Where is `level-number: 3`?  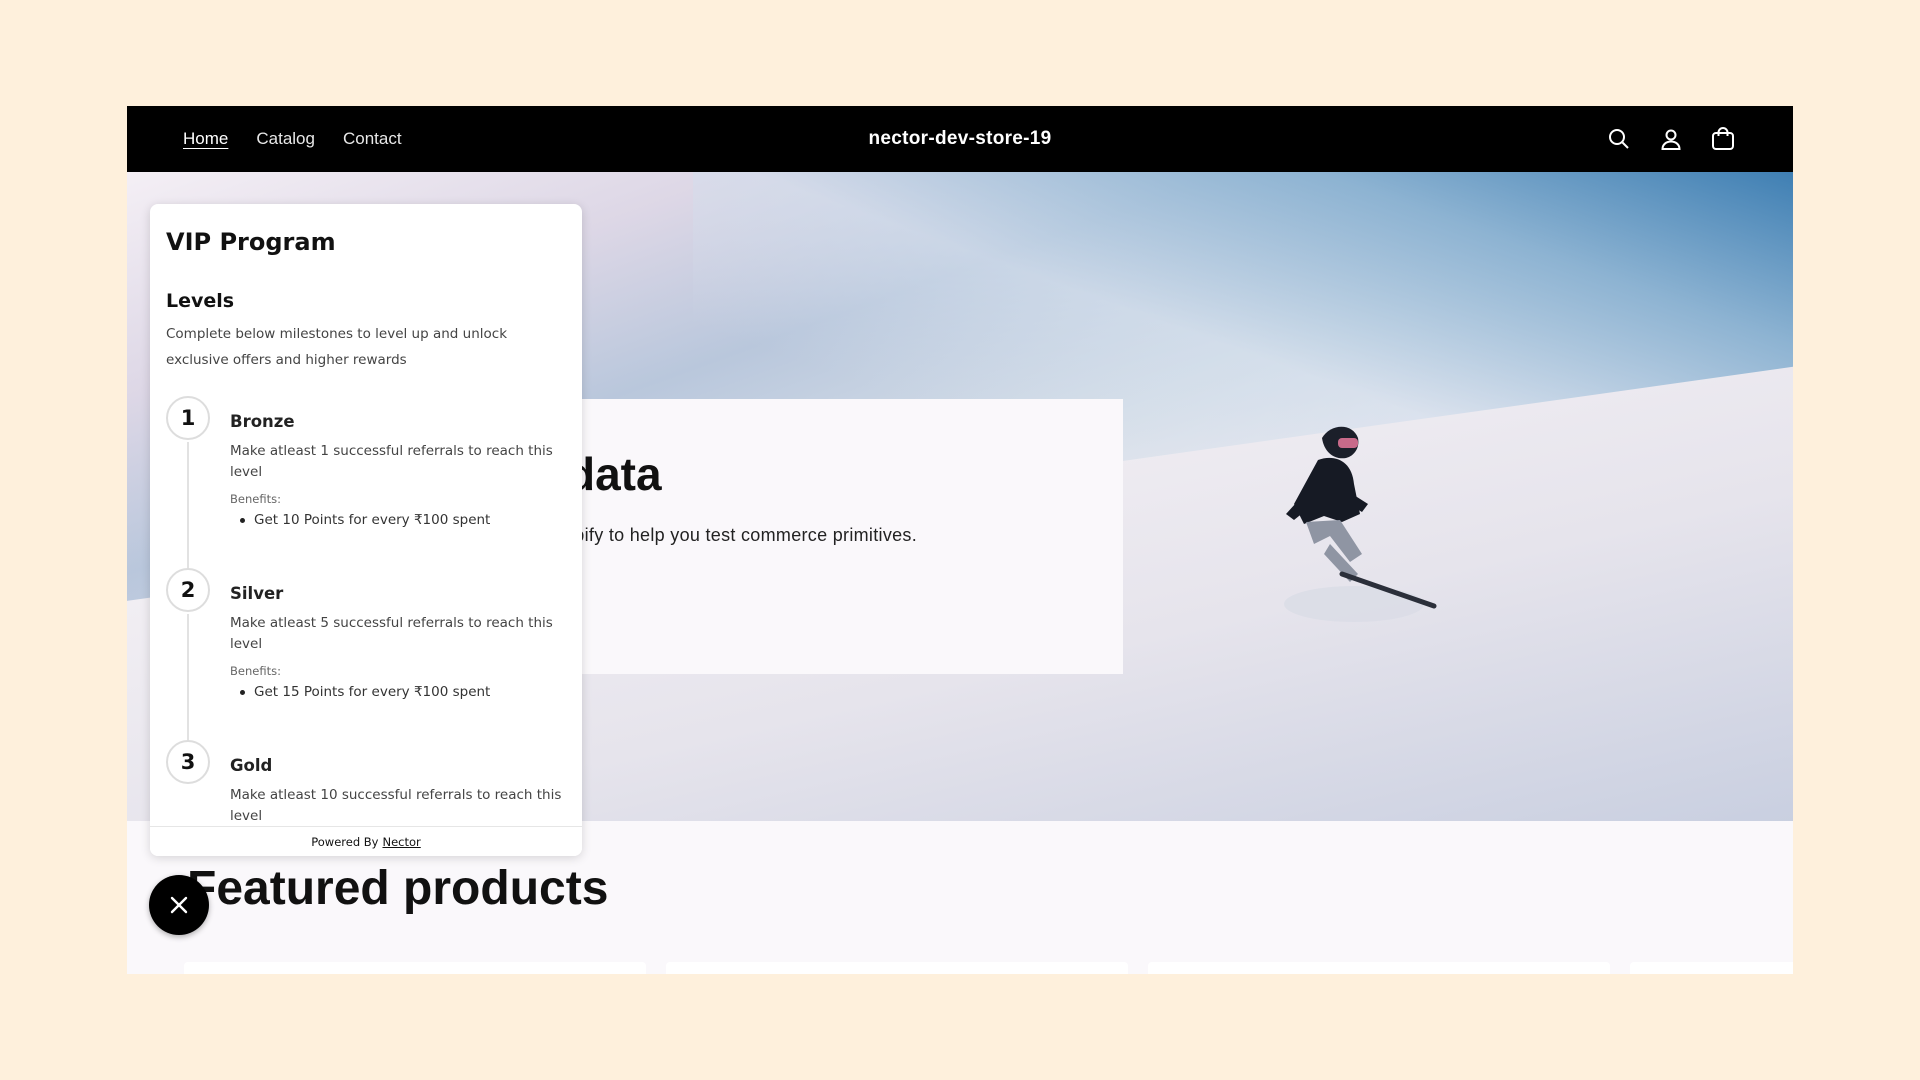 level-number: 3 is located at coordinates (188, 762).